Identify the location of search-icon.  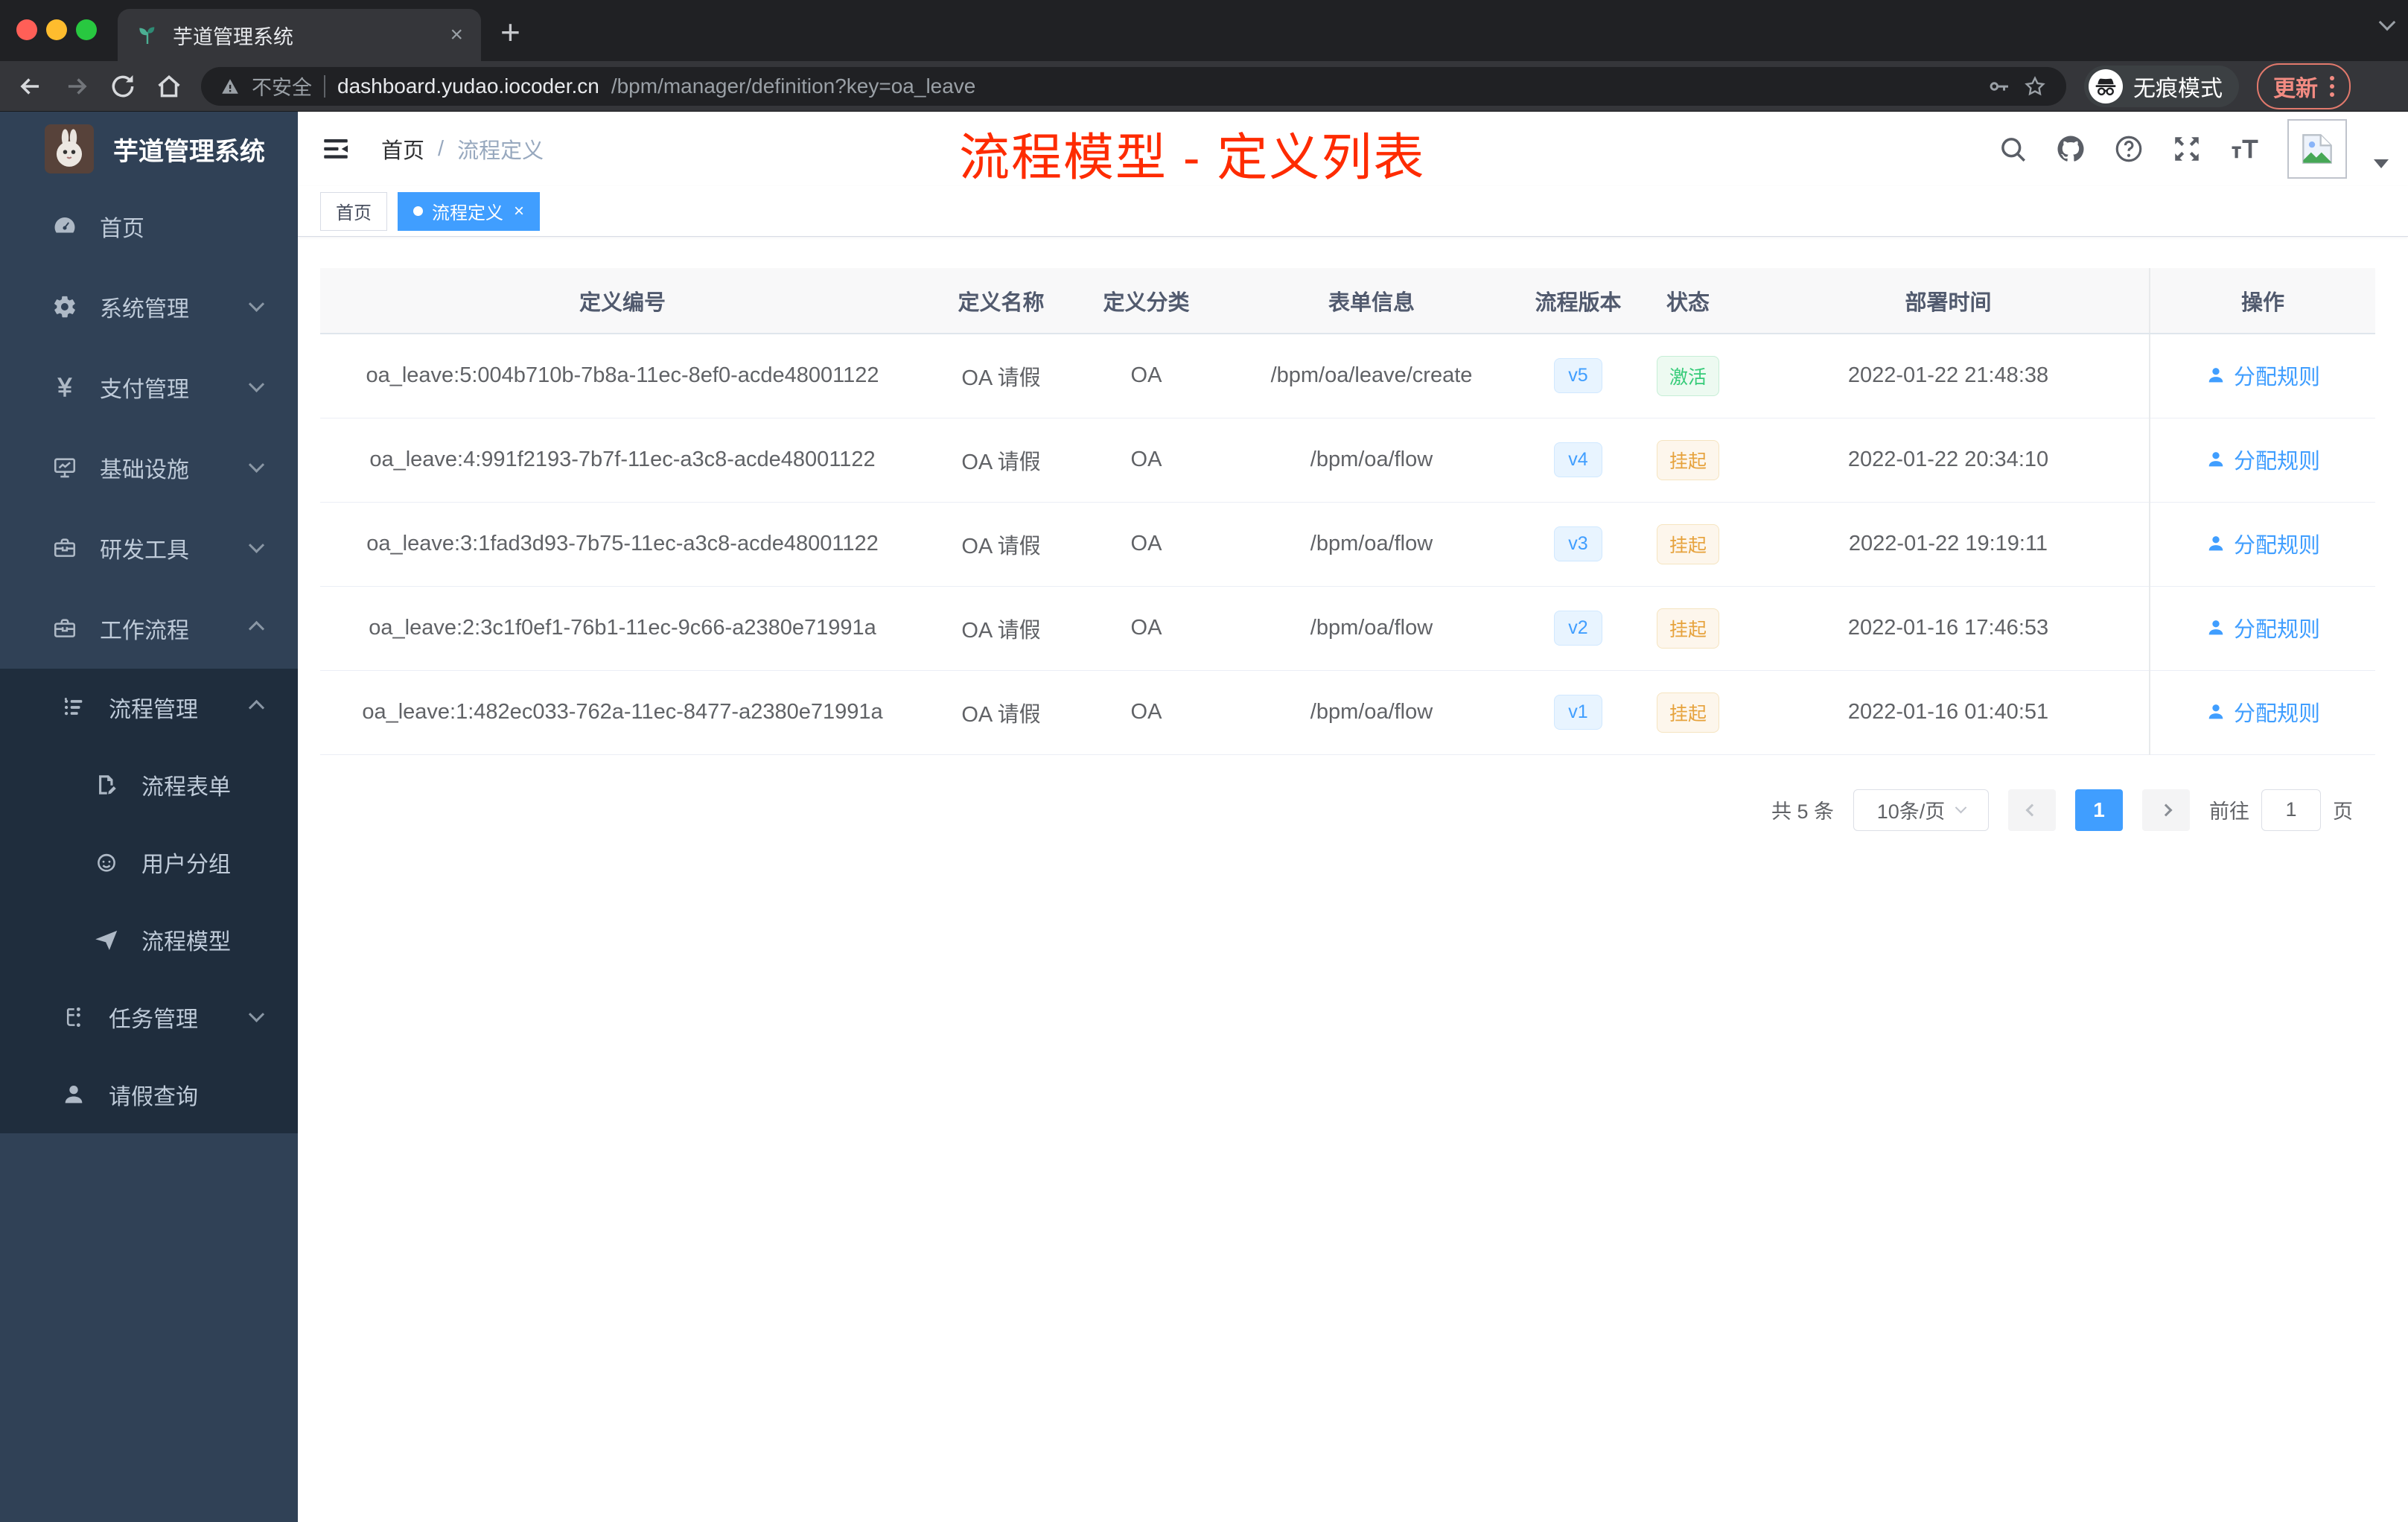
(2012, 149).